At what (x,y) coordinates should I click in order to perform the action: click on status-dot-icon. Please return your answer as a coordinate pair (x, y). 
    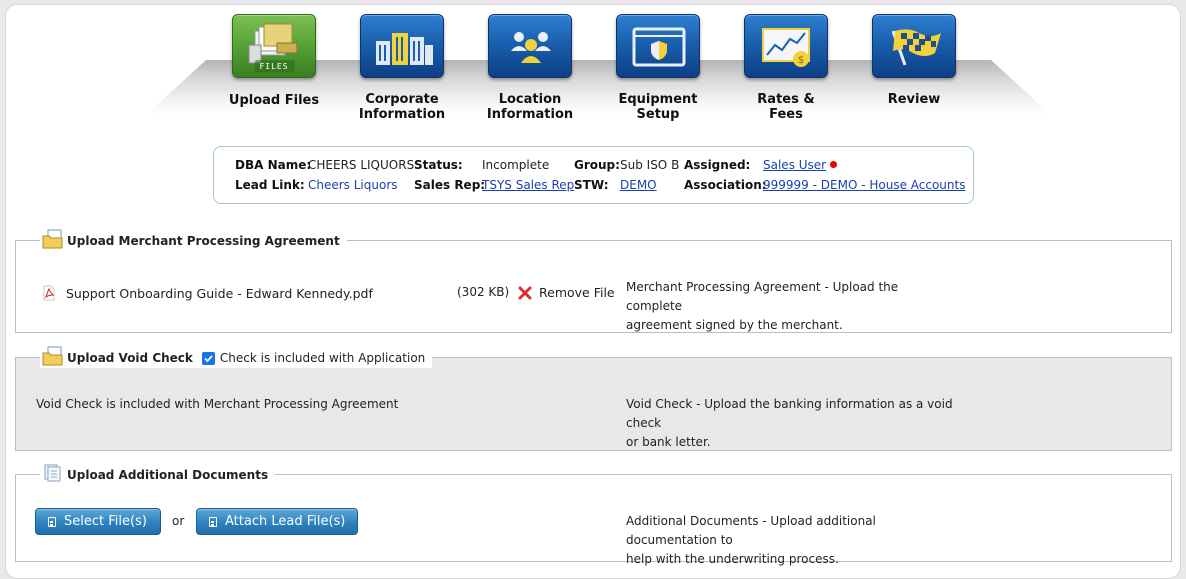
    Looking at the image, I should click on (834, 164).